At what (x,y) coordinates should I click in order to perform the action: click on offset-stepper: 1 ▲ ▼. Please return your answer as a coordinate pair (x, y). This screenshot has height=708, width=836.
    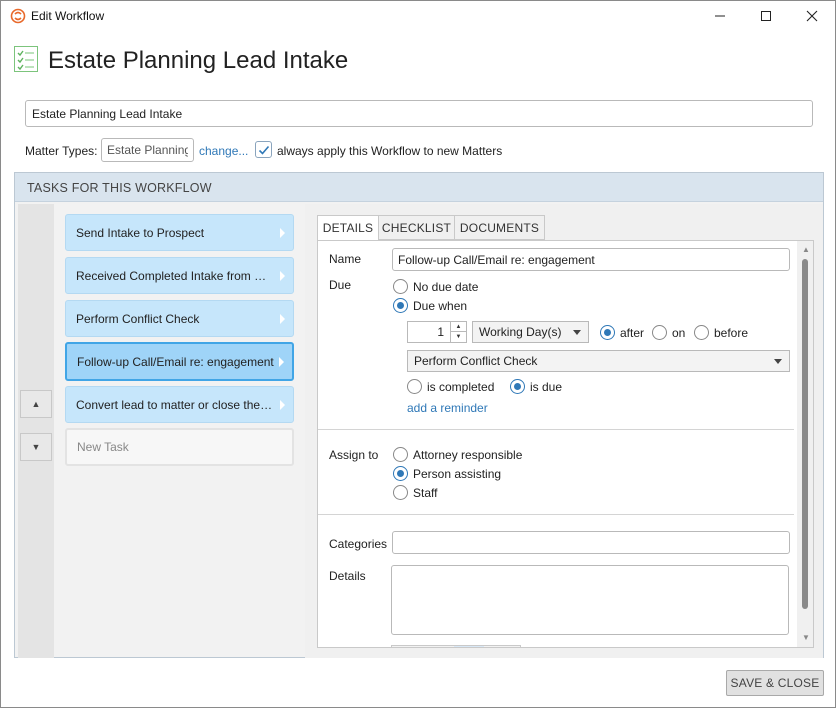
    Looking at the image, I should click on (437, 332).